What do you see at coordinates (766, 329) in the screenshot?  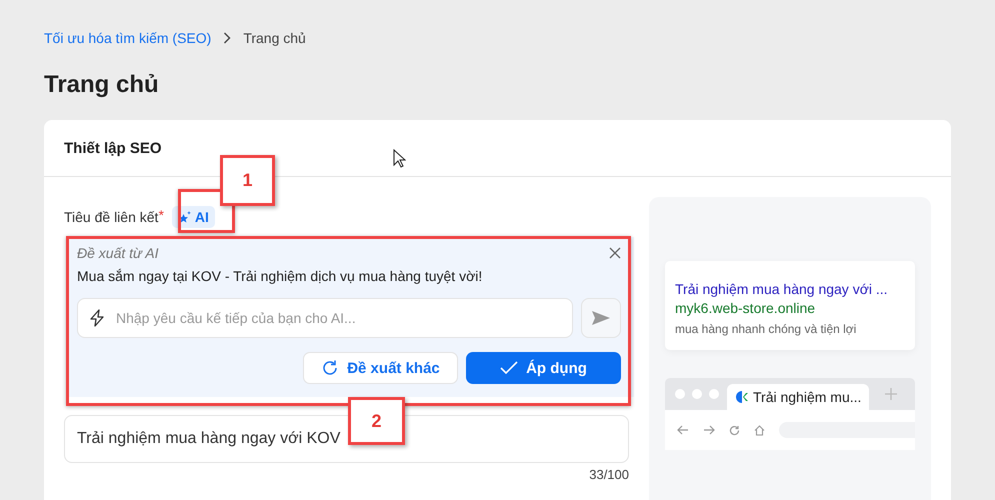 I see `result-description: mua hàng nhanh chóng và tiện lợi` at bounding box center [766, 329].